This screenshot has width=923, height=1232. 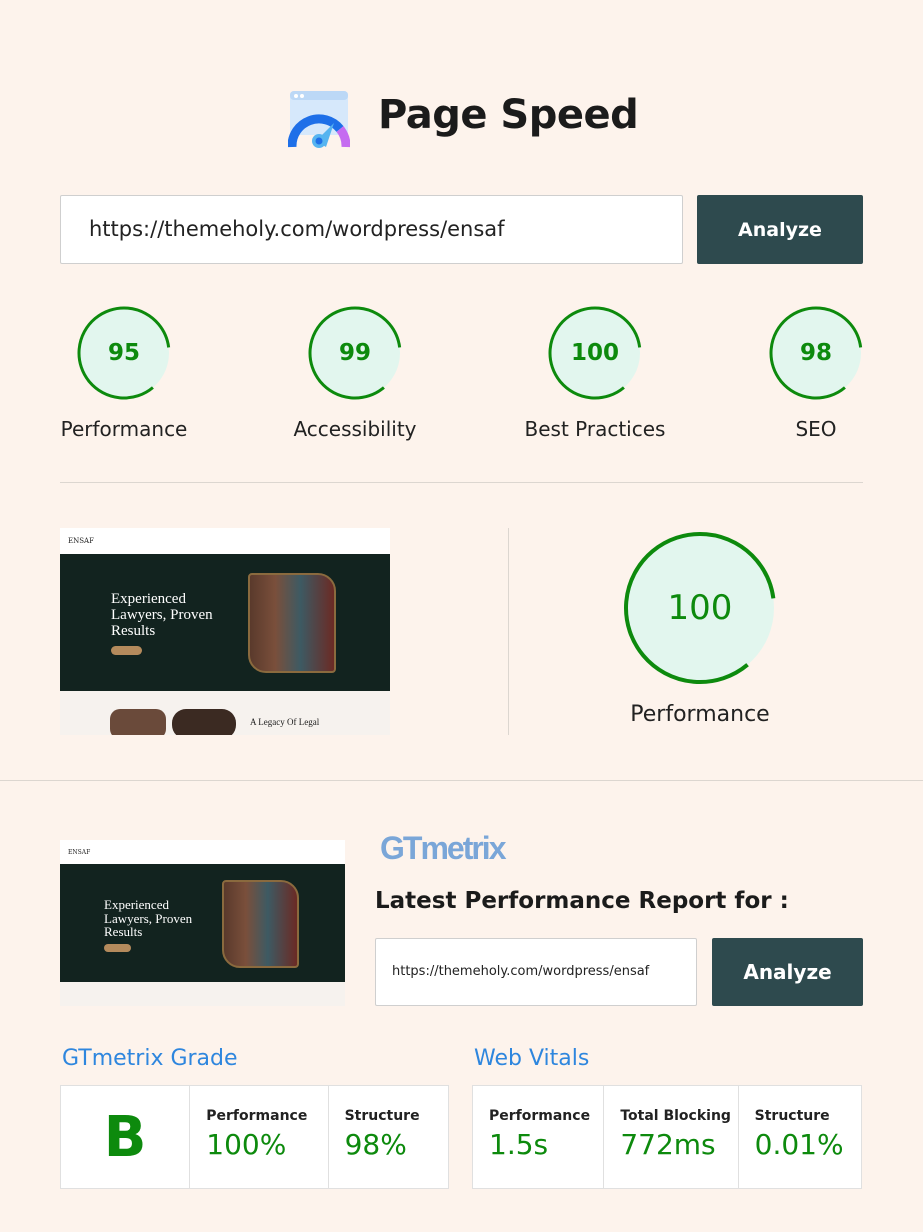 What do you see at coordinates (816, 429) in the screenshot?
I see `score-label: SEO` at bounding box center [816, 429].